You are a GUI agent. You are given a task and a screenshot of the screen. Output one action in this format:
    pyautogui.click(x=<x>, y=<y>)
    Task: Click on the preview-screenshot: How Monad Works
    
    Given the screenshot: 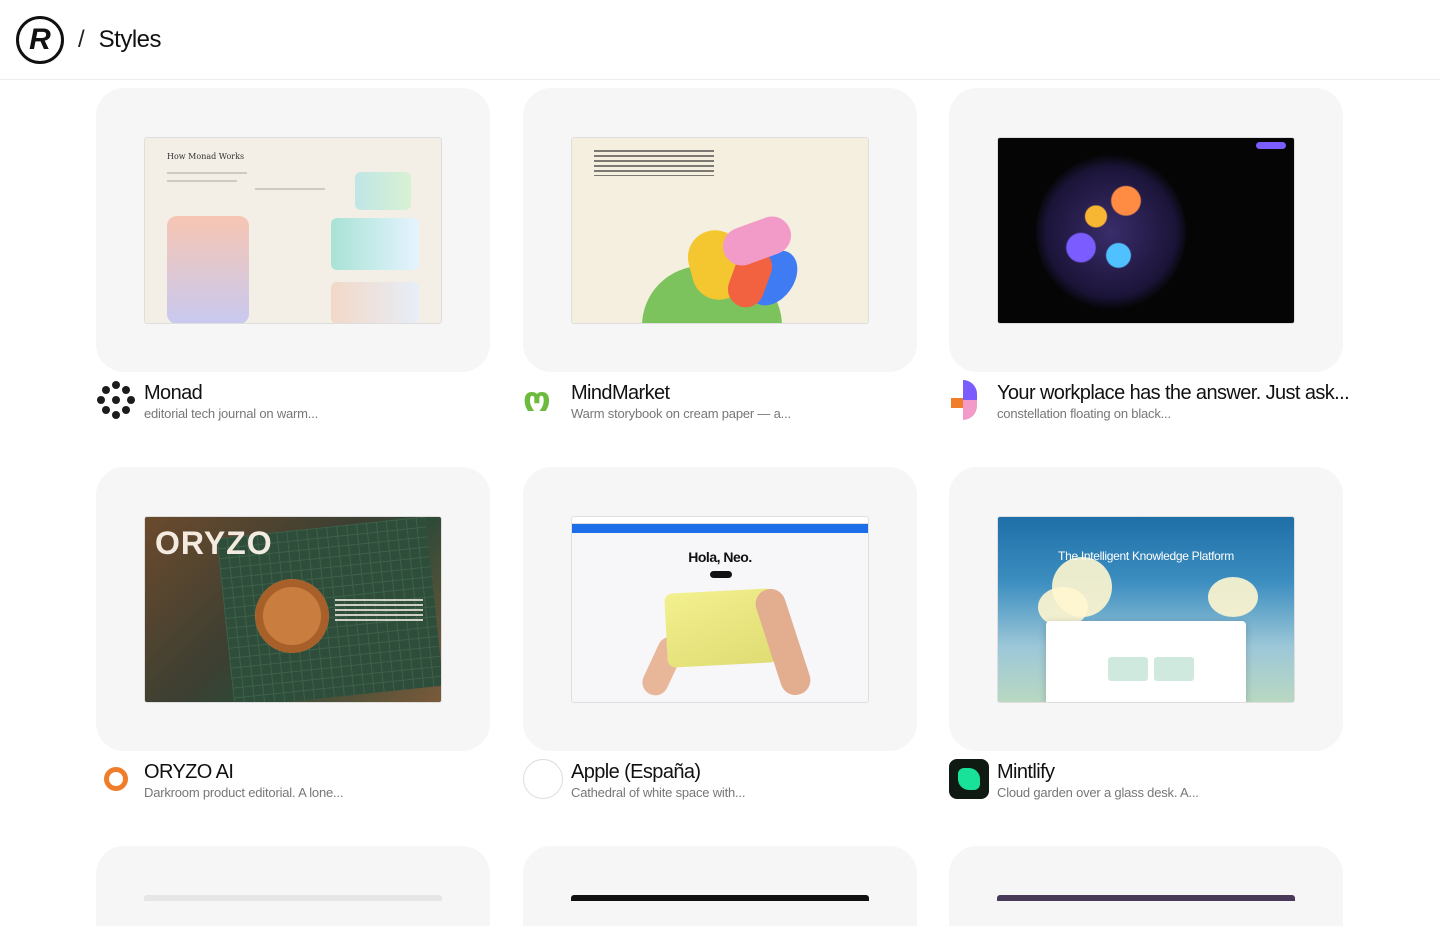 What is the action you would take?
    pyautogui.click(x=293, y=230)
    